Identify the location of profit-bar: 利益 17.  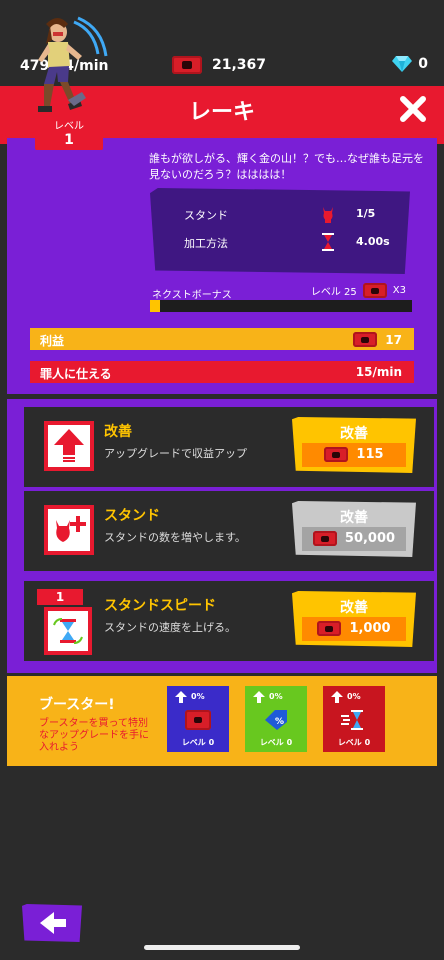
(222, 339).